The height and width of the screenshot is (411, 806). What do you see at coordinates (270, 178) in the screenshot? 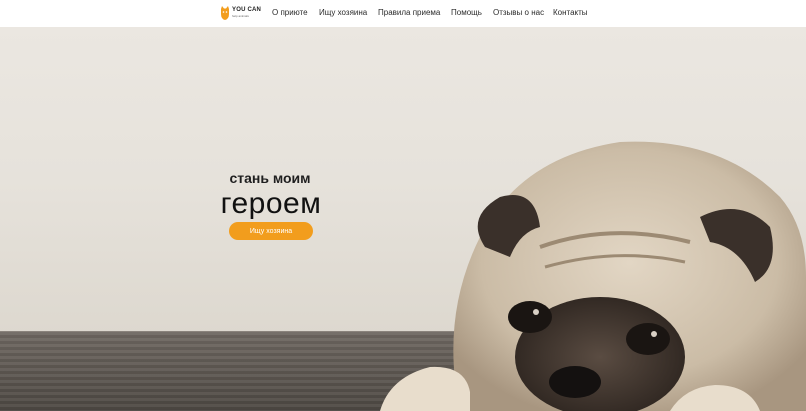
I see `hero-subtitle: стань моим` at bounding box center [270, 178].